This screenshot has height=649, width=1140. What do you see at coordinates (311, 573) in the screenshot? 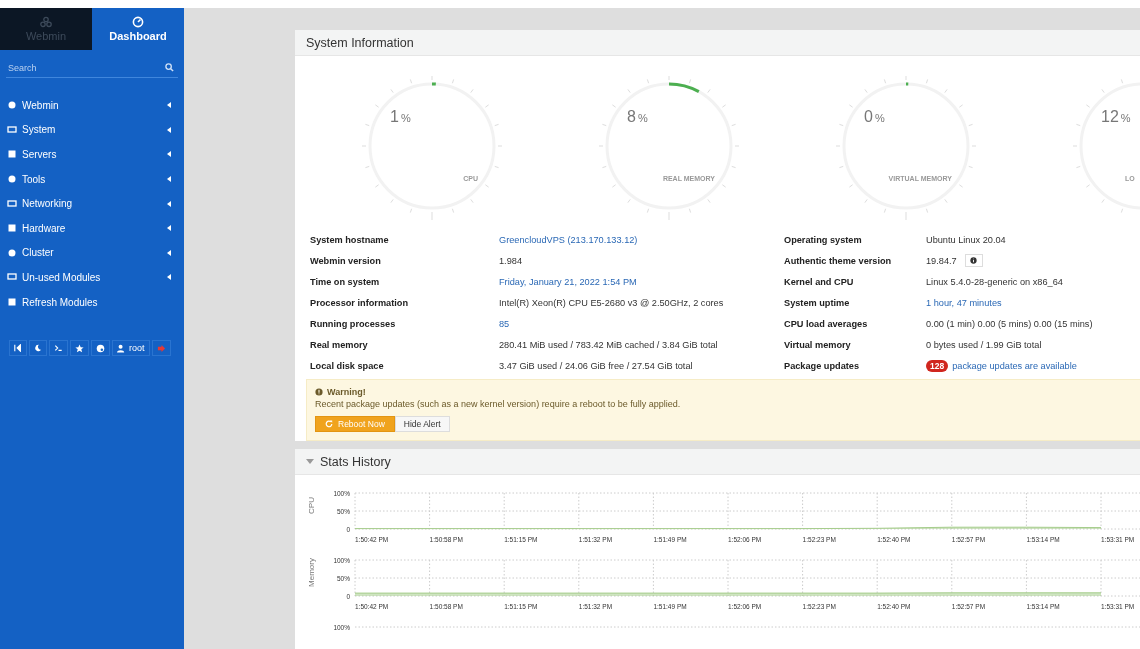
I see `series-name: Memory` at bounding box center [311, 573].